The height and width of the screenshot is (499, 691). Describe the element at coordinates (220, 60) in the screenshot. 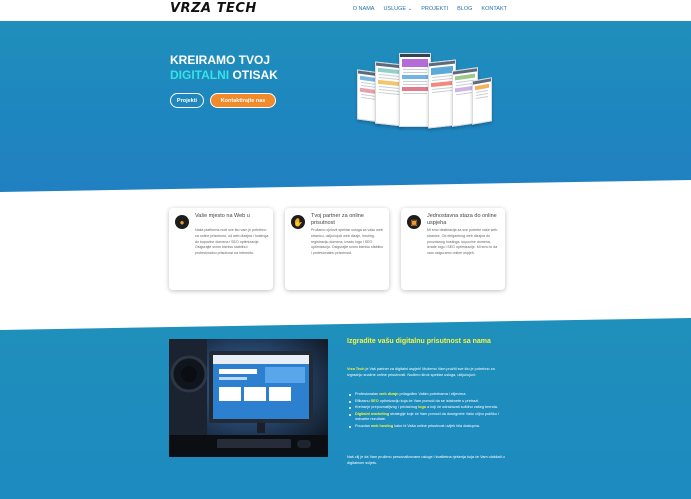

I see `hero-title-line1: KREIRAMO TVOJ` at that location.